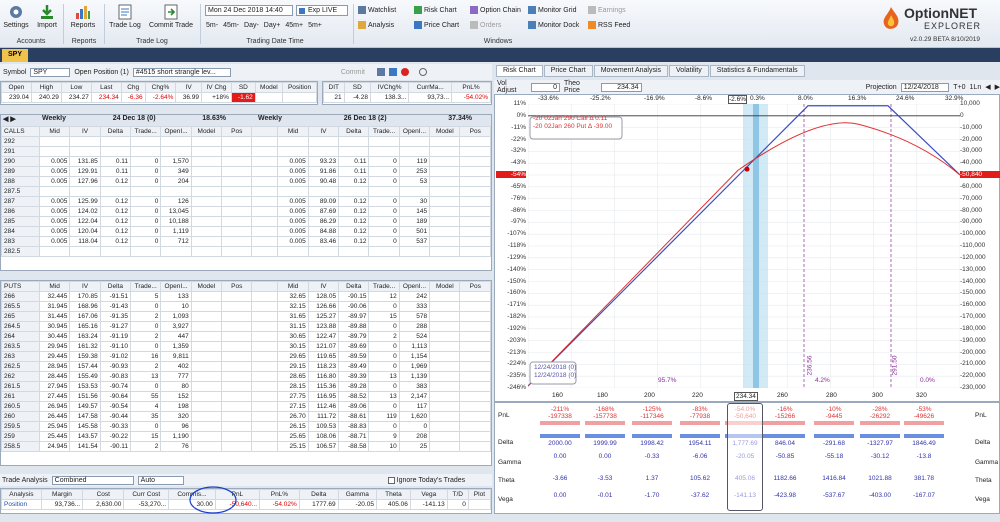 The image size is (1000, 522). Describe the element at coordinates (519, 71) in the screenshot. I see `tab-risk-chart: Risk Chart` at that location.